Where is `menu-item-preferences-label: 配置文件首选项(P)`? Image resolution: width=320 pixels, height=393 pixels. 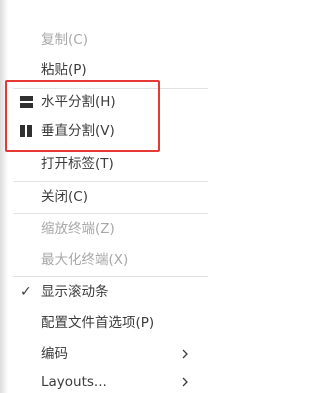 menu-item-preferences-label: 配置文件首选项(P) is located at coordinates (98, 323).